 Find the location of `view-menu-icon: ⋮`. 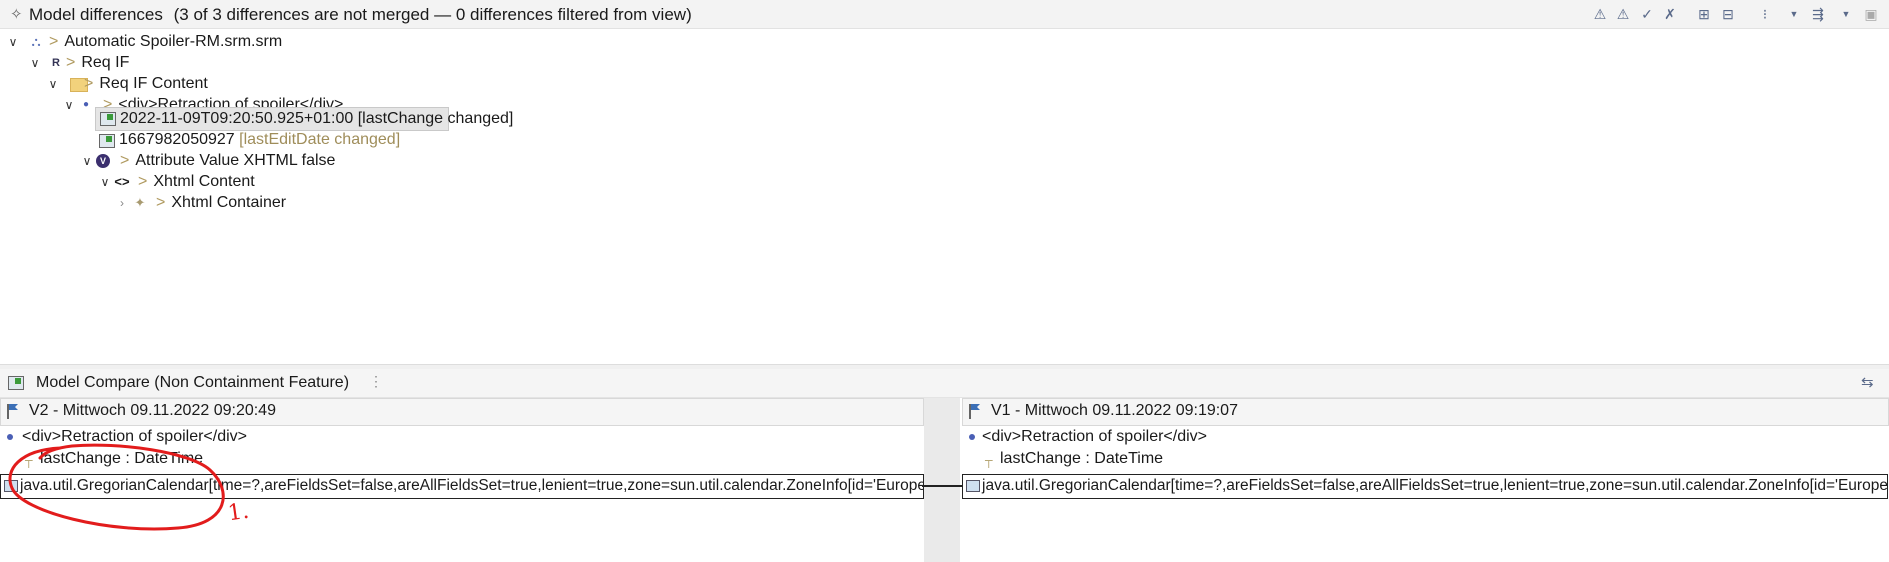

view-menu-icon: ⋮ is located at coordinates (376, 381).